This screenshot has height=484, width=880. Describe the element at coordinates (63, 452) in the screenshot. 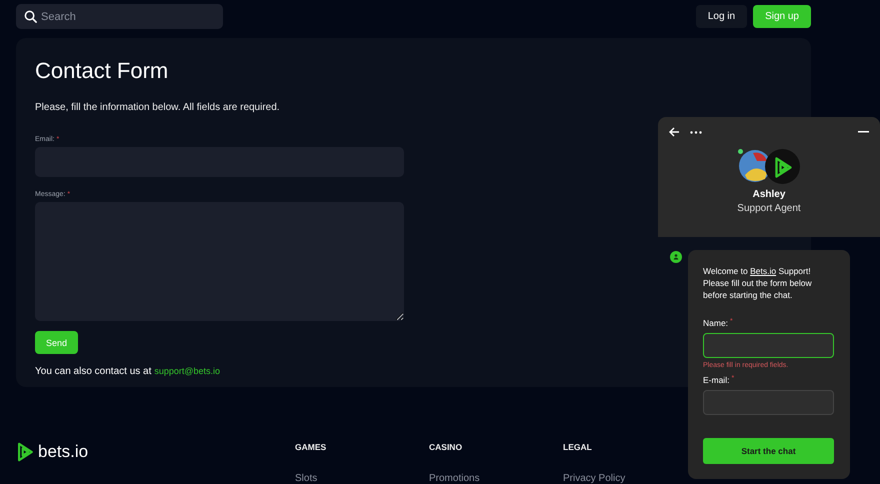

I see `brand-name: bets.io` at that location.